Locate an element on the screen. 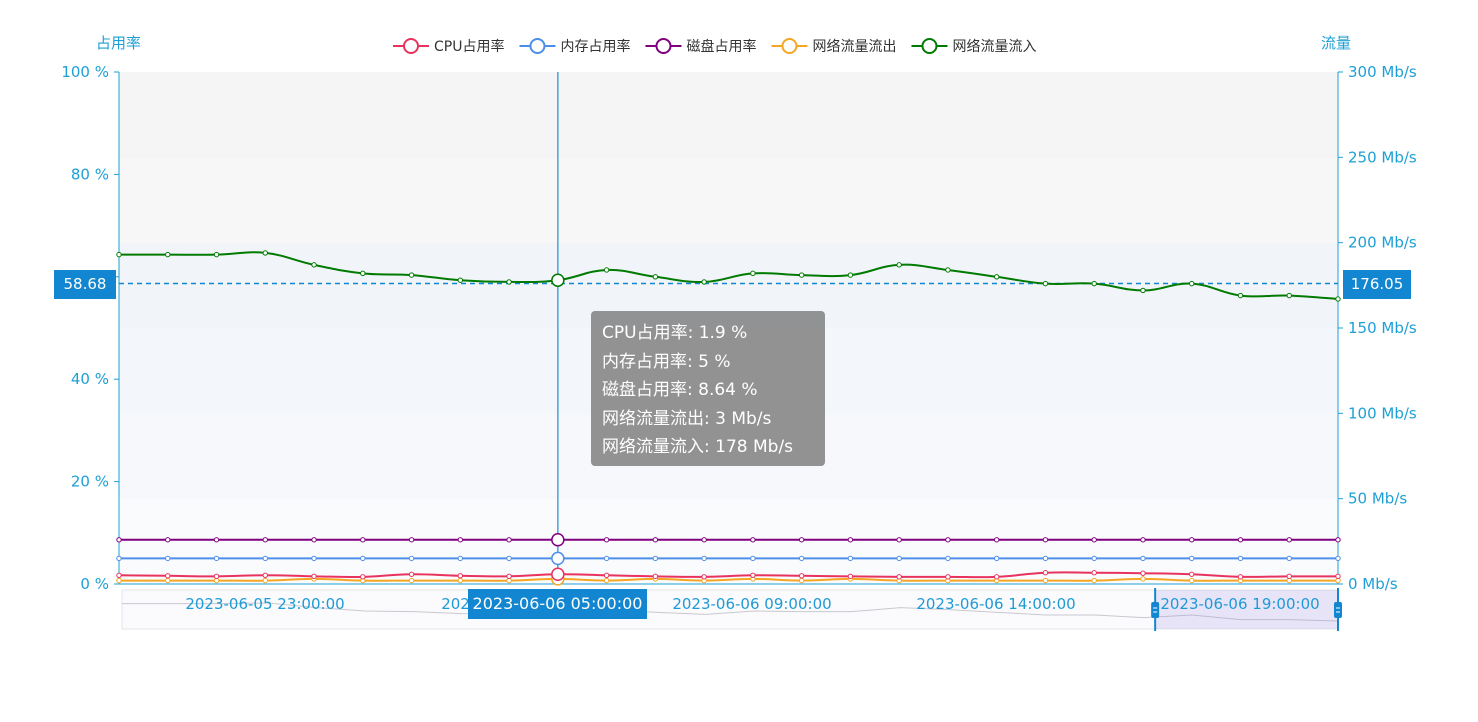 Image resolution: width=1478 pixels, height=722 pixels. crosshair-right-value-badge: 176.05 is located at coordinates (1377, 284).